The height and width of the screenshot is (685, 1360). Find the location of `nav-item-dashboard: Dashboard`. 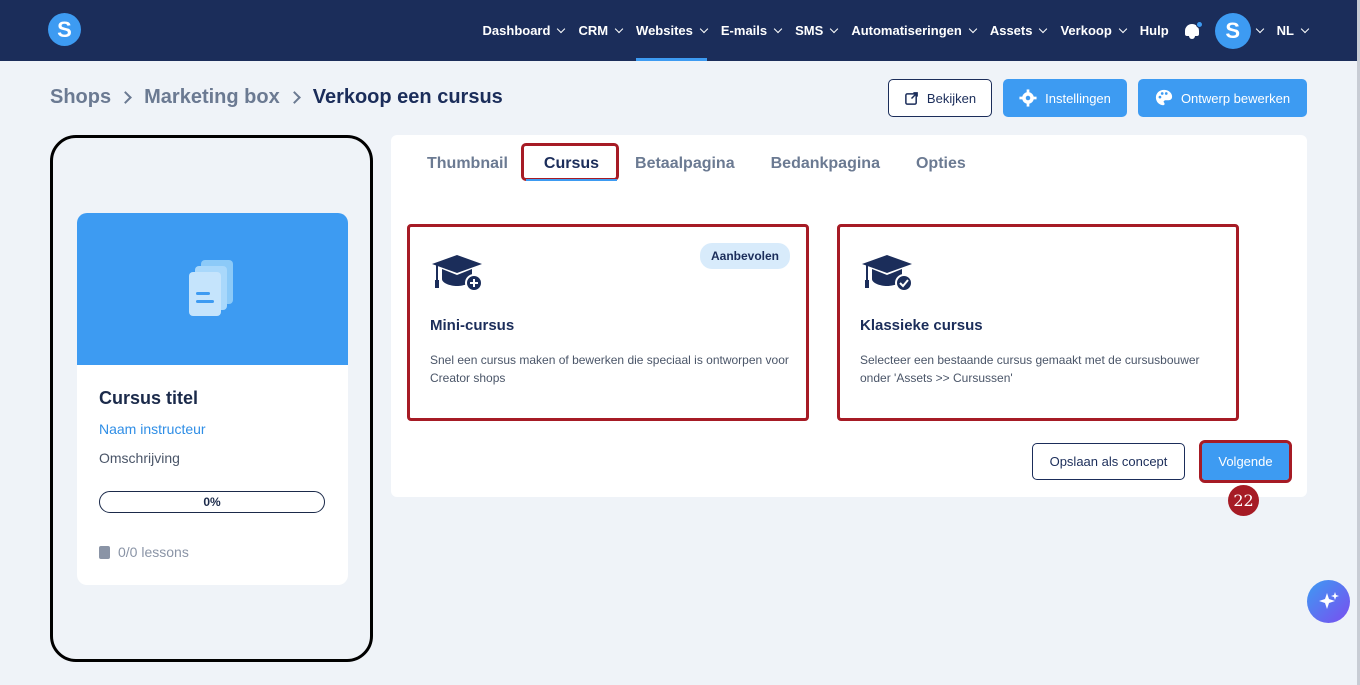

nav-item-dashboard: Dashboard is located at coordinates (524, 30).